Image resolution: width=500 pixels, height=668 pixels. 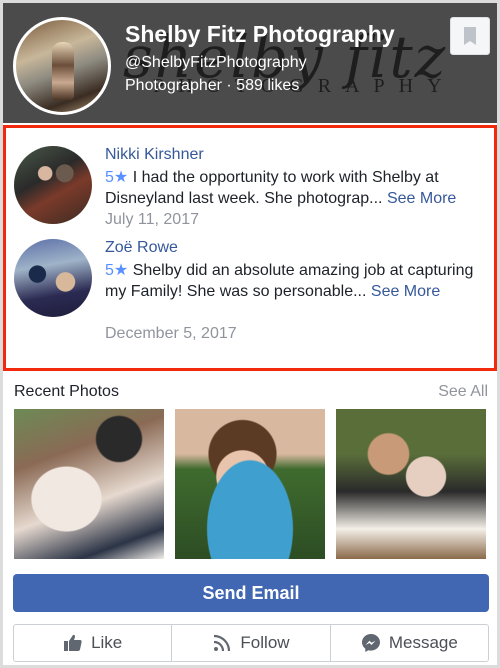 What do you see at coordinates (260, 34) in the screenshot?
I see `page-title: Shelby Fitz Photography` at bounding box center [260, 34].